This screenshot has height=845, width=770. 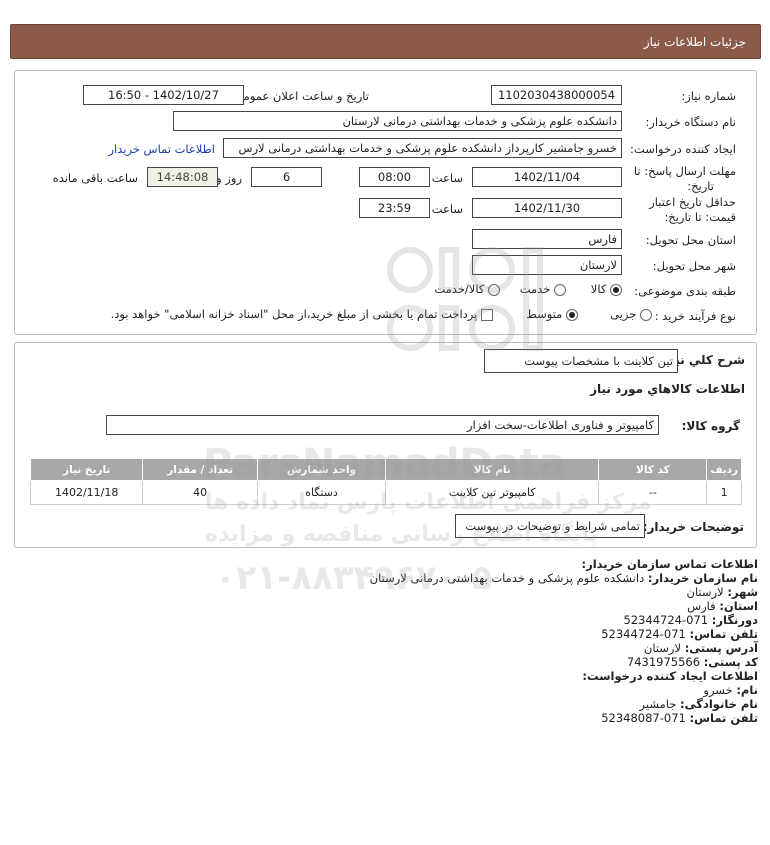 What do you see at coordinates (382, 425) in the screenshot?
I see `group-field: کامپیوتر و فناوری اطلاعات-سخت افزار` at bounding box center [382, 425].